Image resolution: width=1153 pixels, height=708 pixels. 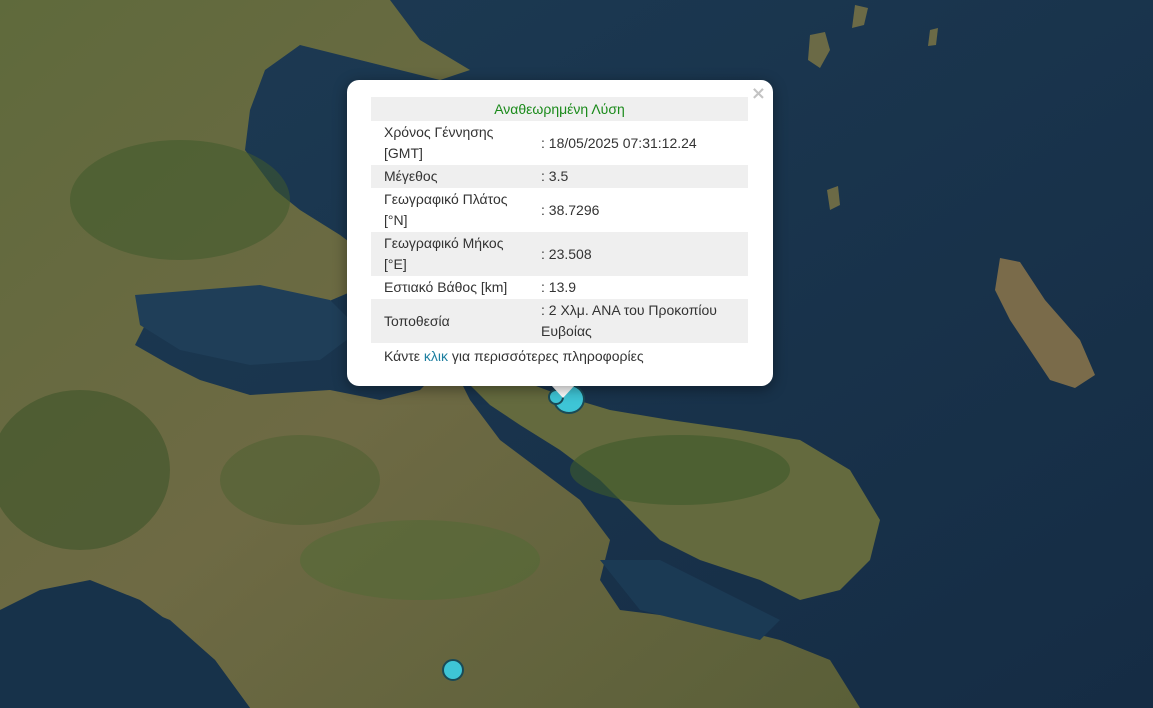 I want to click on popup-tip, so click(x=563, y=391).